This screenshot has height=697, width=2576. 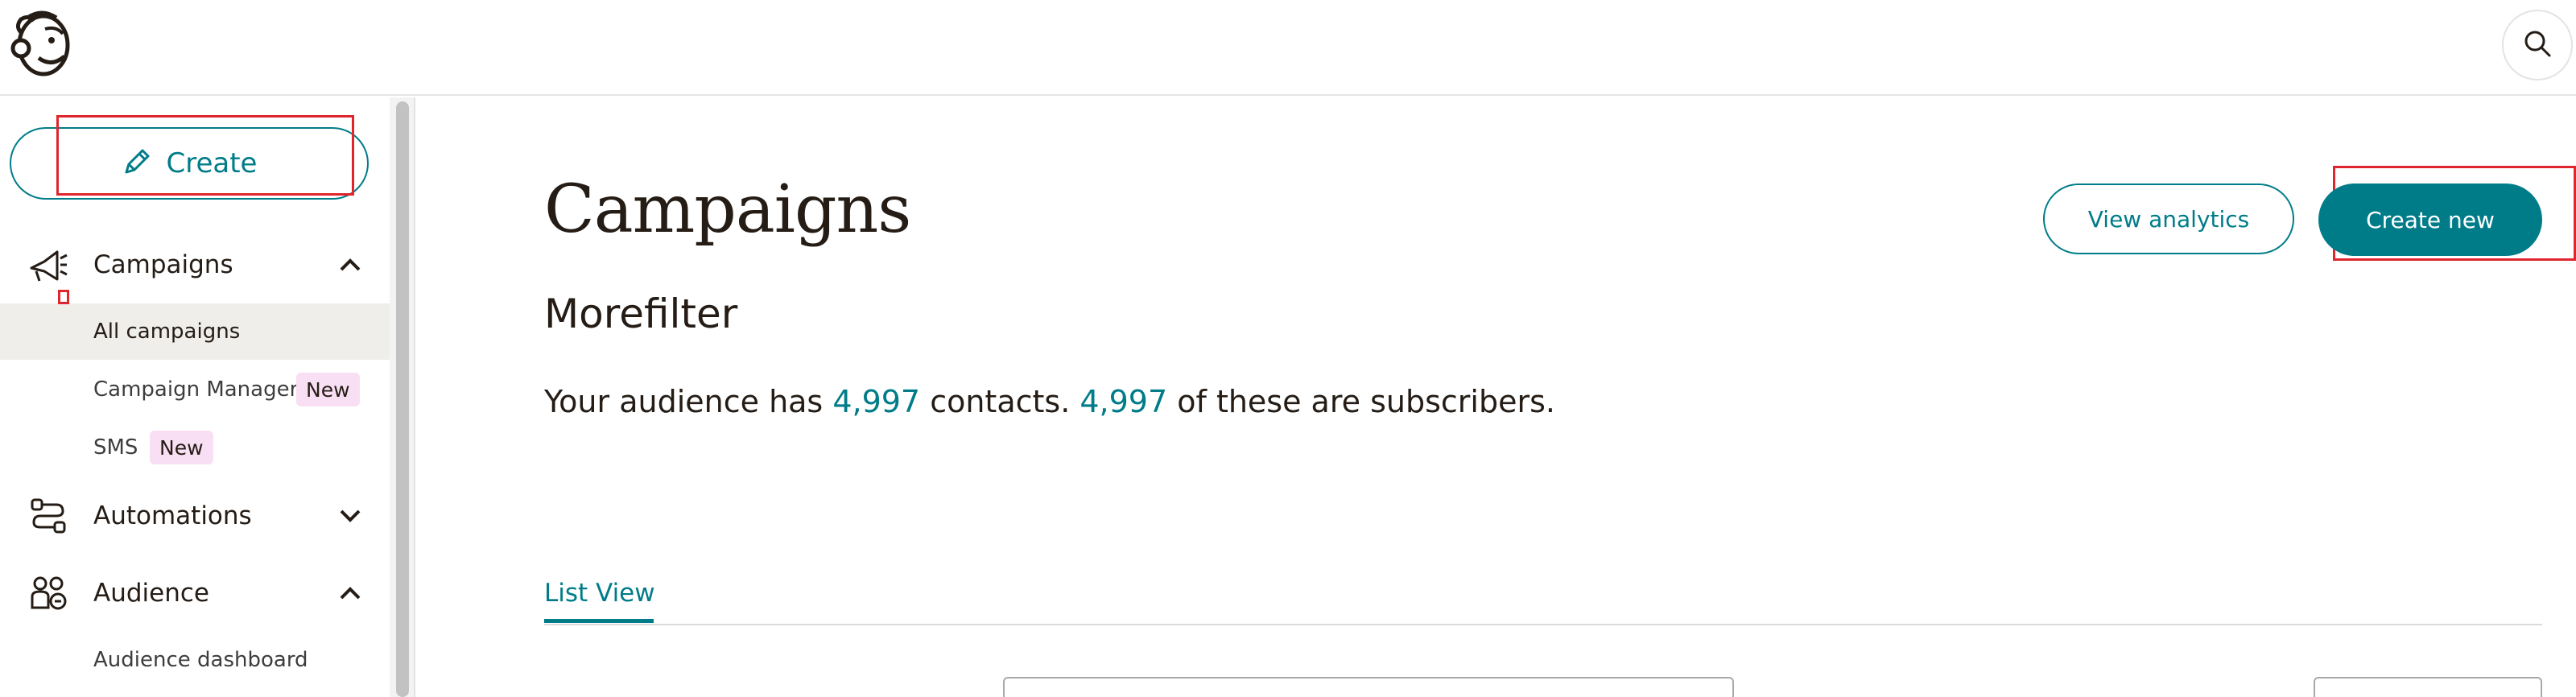 What do you see at coordinates (172, 515) in the screenshot?
I see `sidebar-item-label: Automations` at bounding box center [172, 515].